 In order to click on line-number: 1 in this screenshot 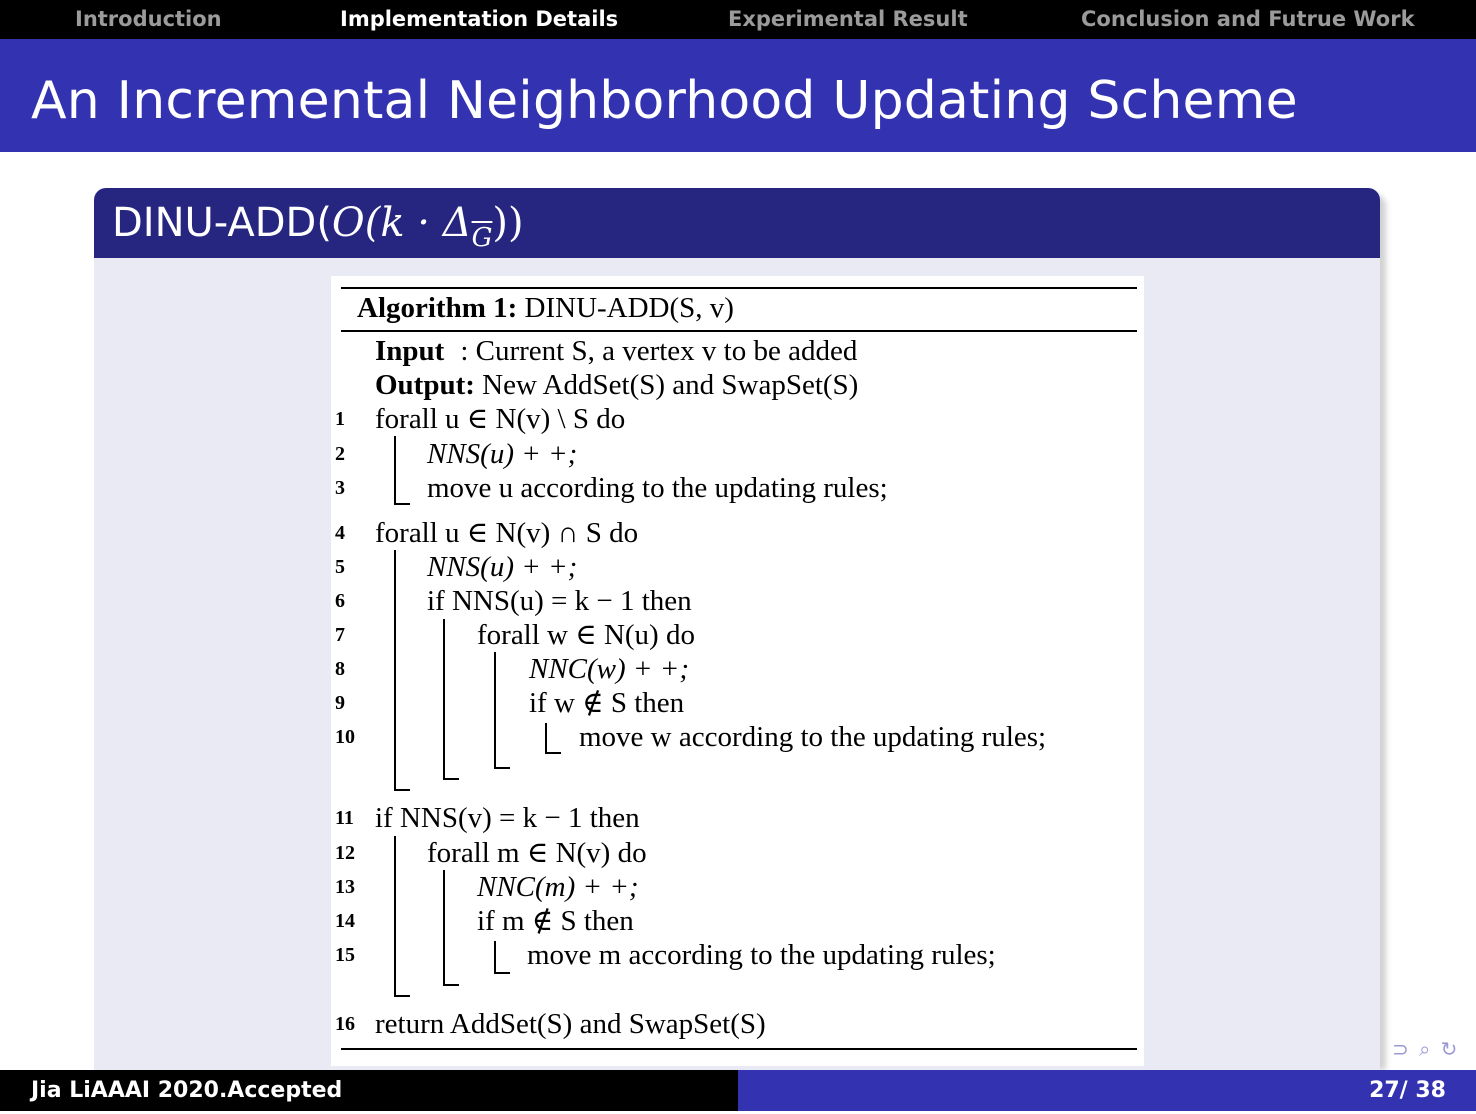, I will do `click(340, 419)`.